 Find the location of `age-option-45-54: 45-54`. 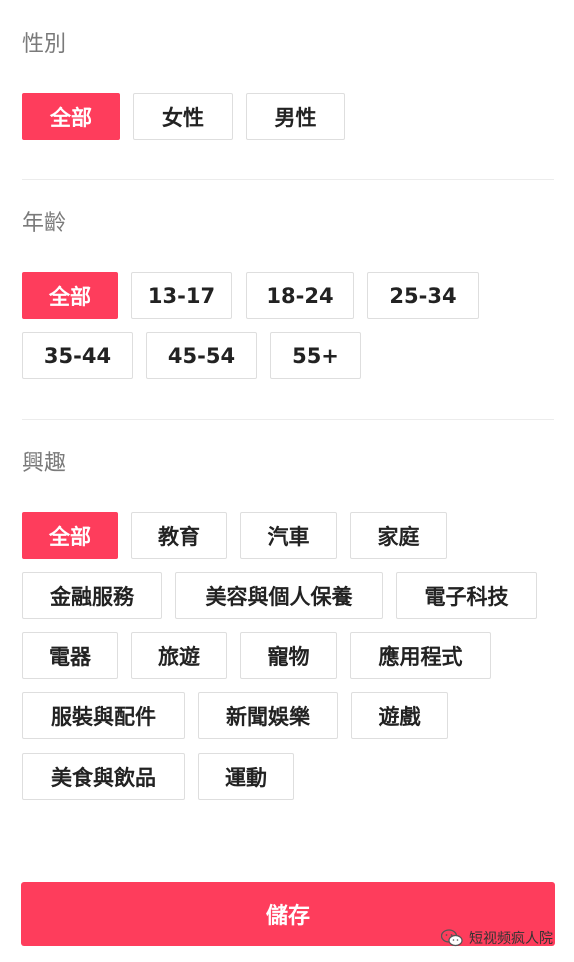

age-option-45-54: 45-54 is located at coordinates (201, 355).